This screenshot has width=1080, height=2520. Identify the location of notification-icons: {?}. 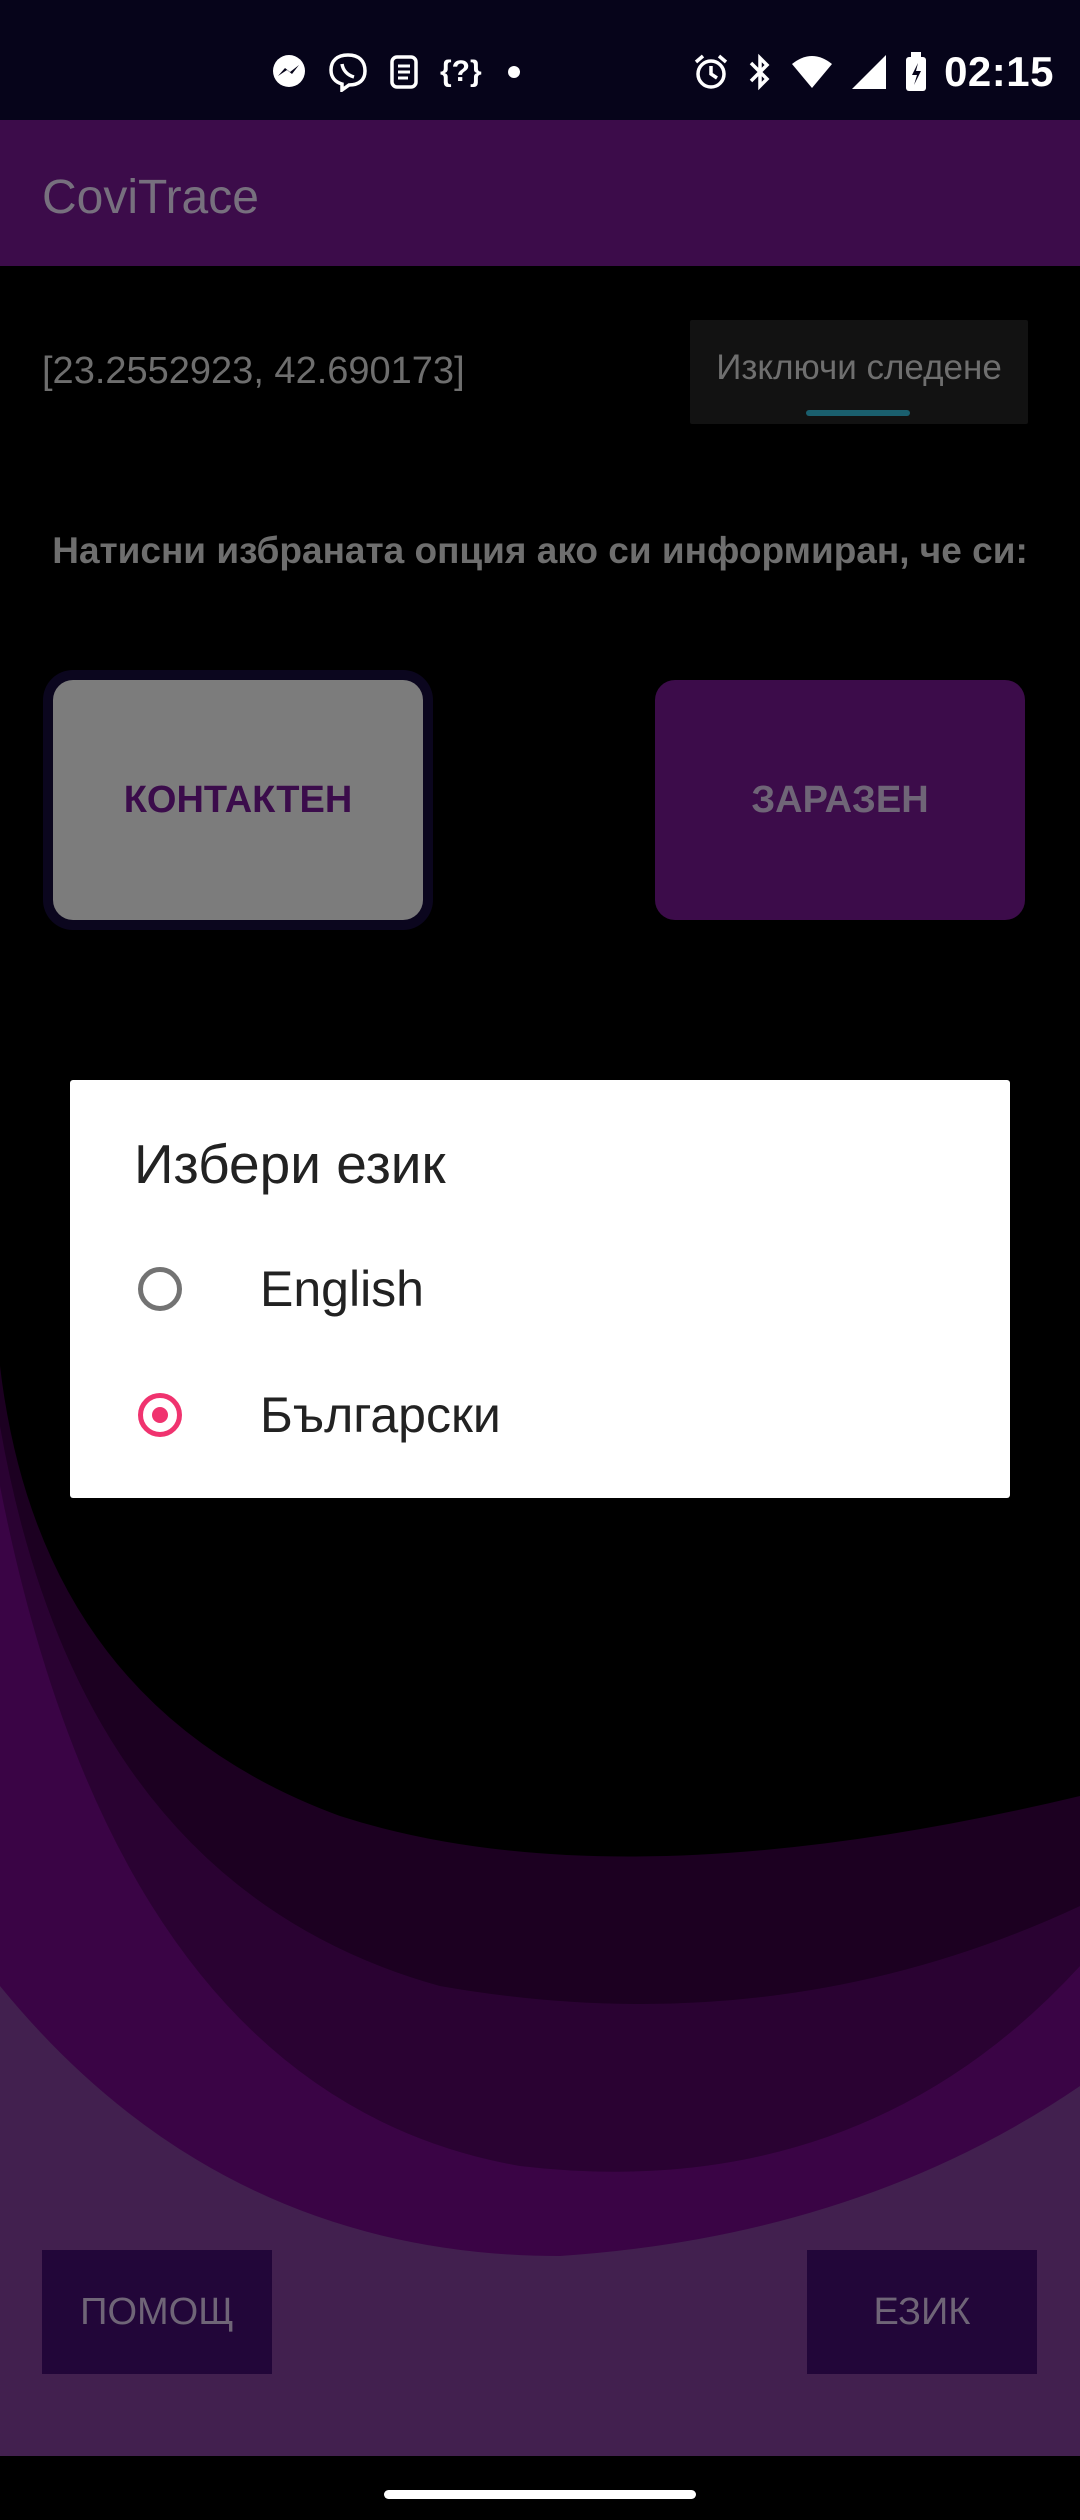
(398, 72).